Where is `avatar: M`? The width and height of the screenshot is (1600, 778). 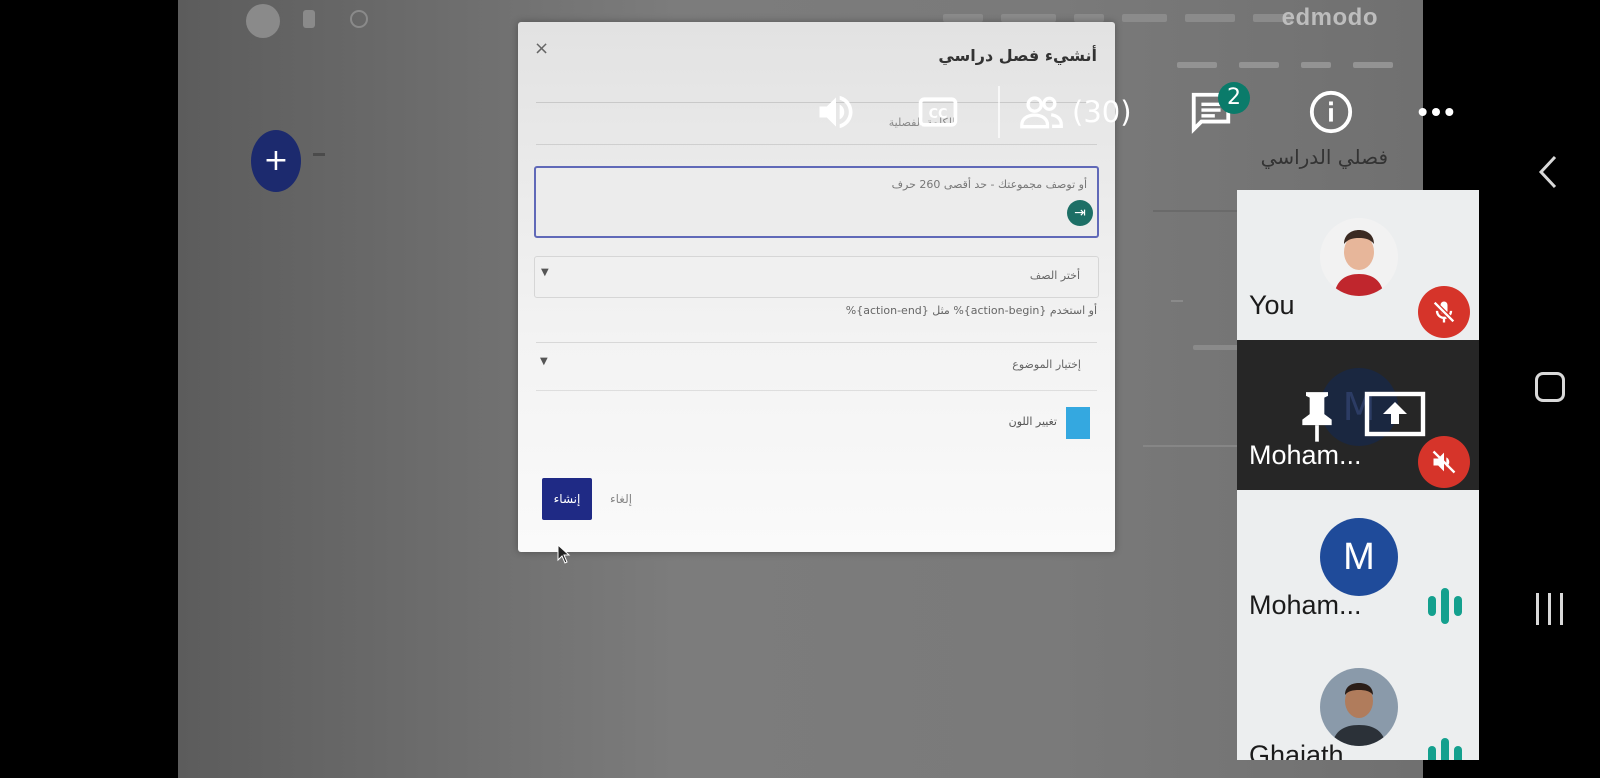
avatar: M is located at coordinates (1359, 557).